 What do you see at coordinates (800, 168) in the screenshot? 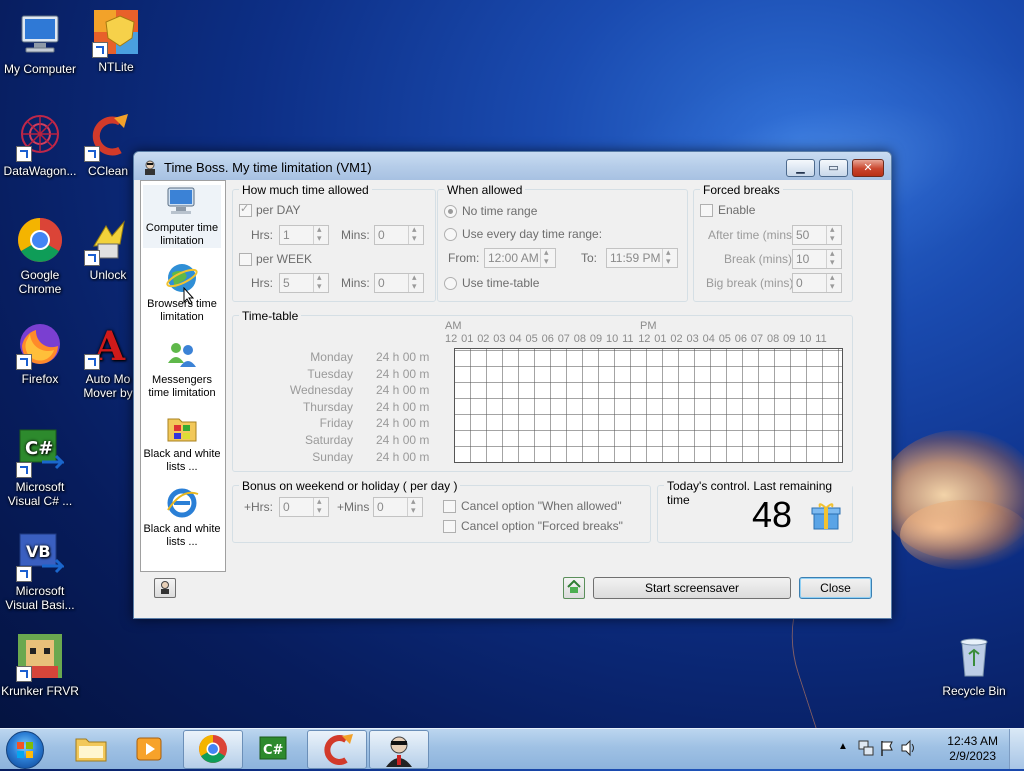
I see `minimize-button: ▁` at bounding box center [800, 168].